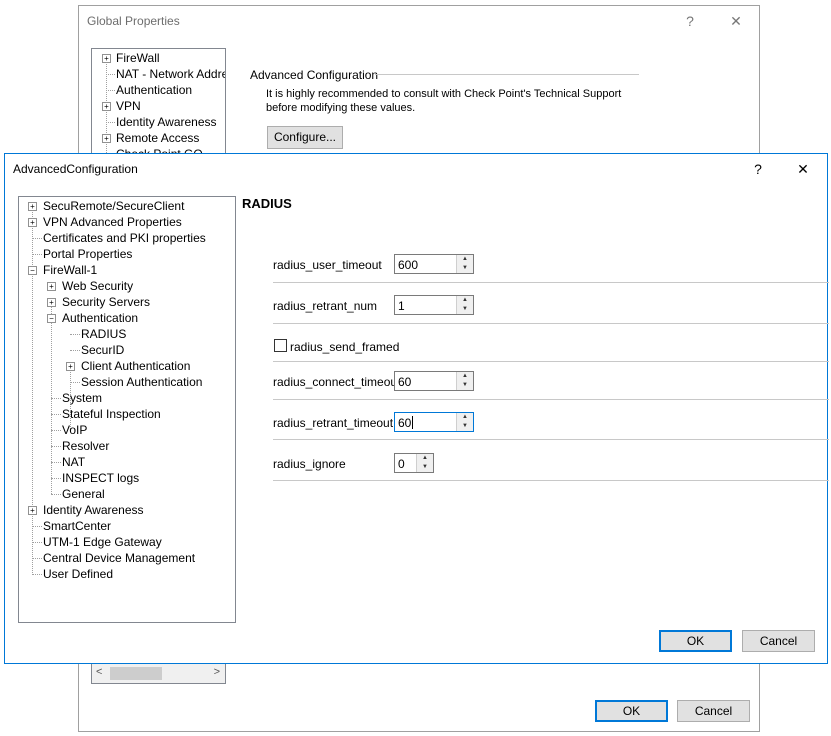 The image size is (831, 736). Describe the element at coordinates (124, 238) in the screenshot. I see `adv-tree-label: Certificates and PKI properties` at that location.